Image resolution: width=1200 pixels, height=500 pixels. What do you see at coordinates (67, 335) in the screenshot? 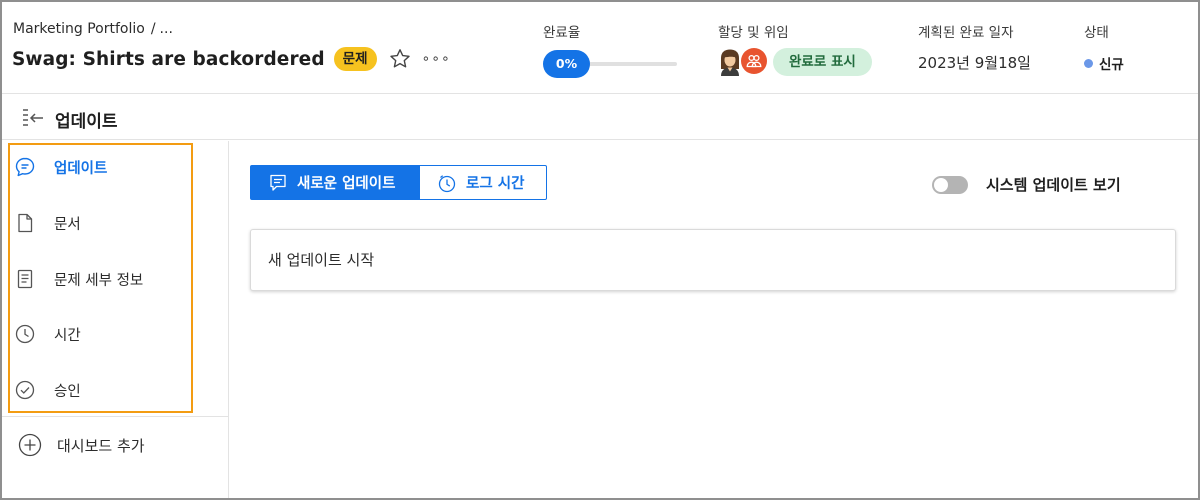
I see `sidebar-item-label: 시간` at bounding box center [67, 335].